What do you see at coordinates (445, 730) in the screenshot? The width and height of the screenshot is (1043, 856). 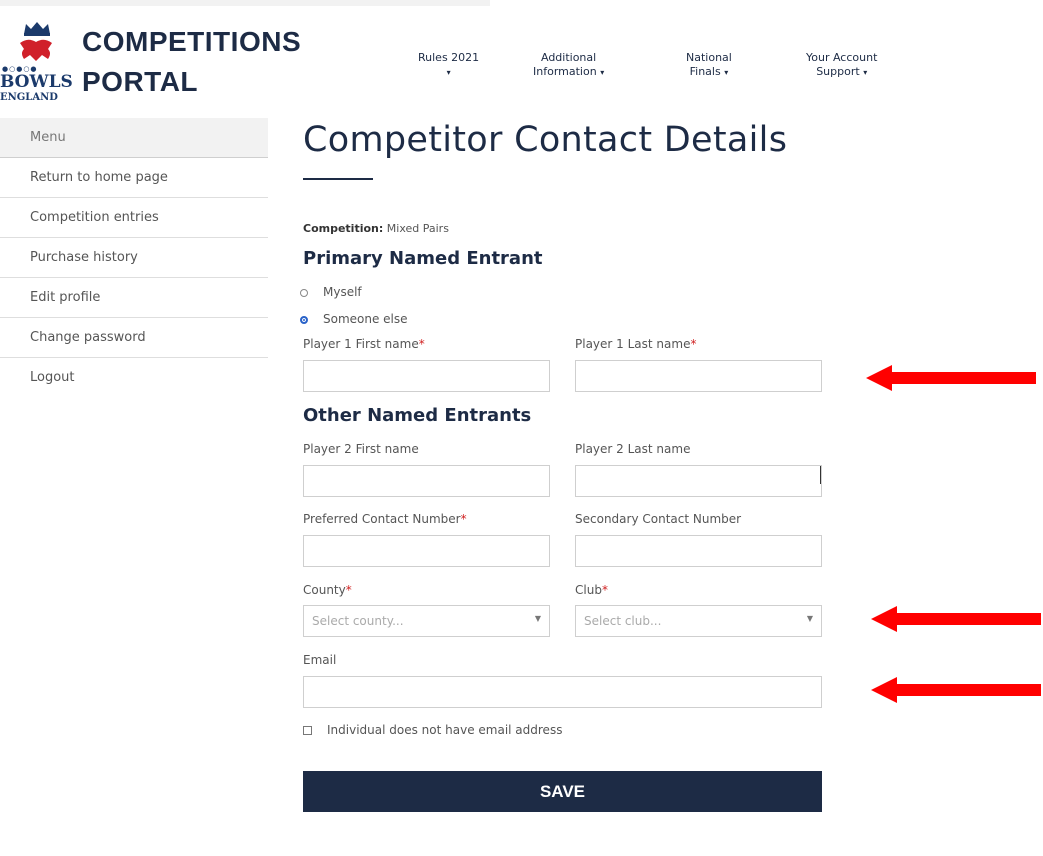 I see `no-email-label: Individual does not have email address` at bounding box center [445, 730].